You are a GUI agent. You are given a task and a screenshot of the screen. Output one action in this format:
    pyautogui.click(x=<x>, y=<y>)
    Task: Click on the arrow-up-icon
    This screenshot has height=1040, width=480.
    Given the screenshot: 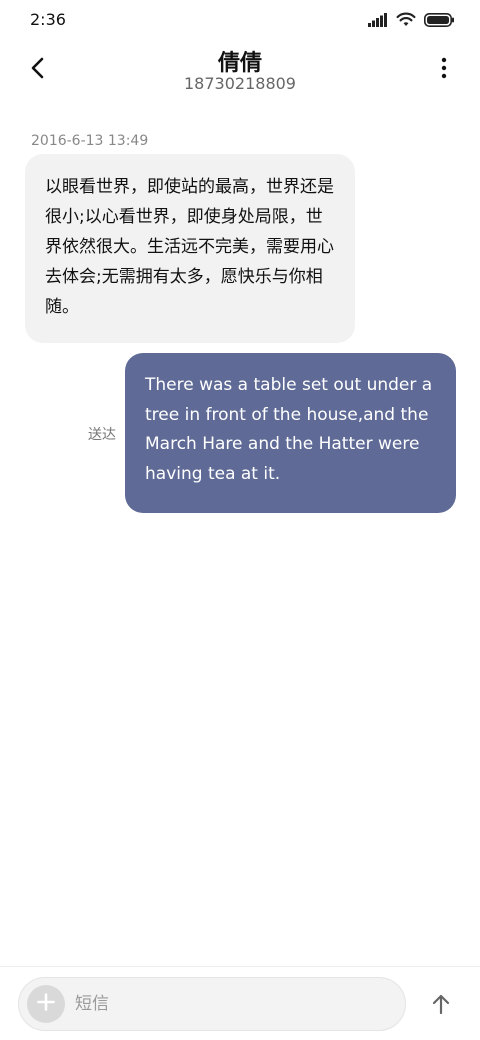 What is the action you would take?
    pyautogui.click(x=441, y=1006)
    